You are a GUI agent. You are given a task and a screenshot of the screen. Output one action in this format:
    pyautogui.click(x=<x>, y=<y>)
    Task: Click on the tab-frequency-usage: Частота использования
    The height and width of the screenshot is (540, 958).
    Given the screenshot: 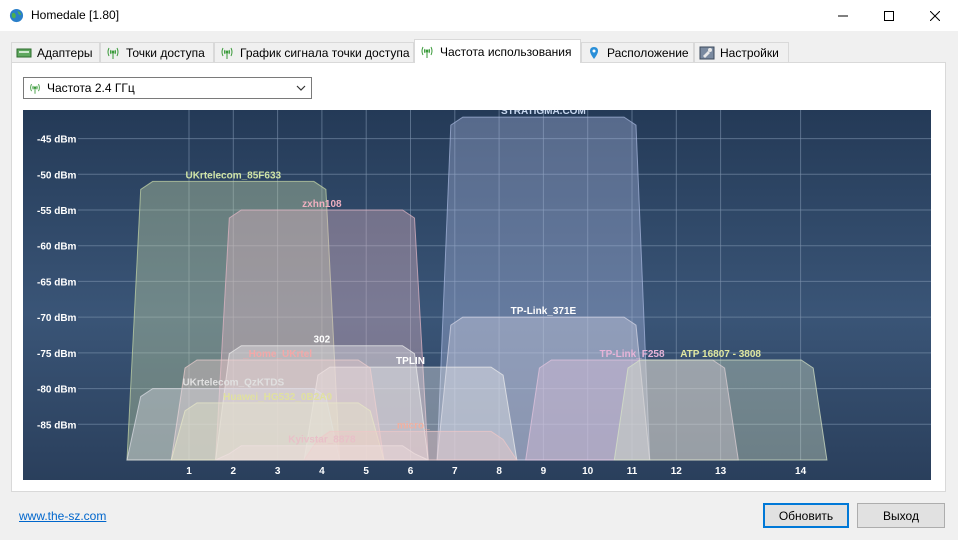 What is the action you would take?
    pyautogui.click(x=497, y=51)
    